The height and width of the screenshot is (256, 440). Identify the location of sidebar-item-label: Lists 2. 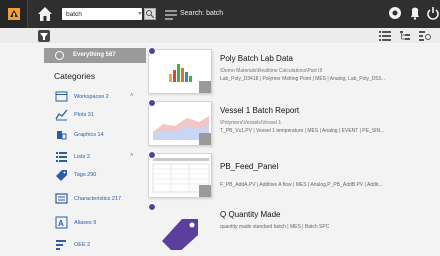
(82, 157).